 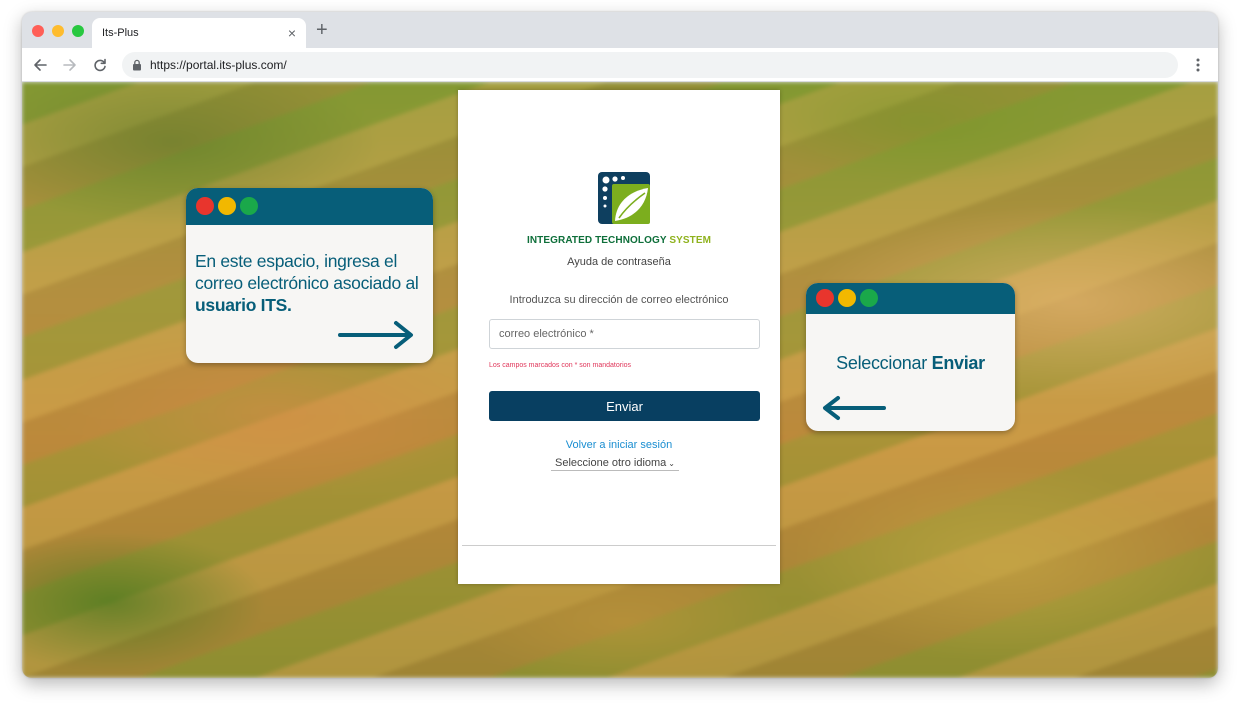 What do you see at coordinates (884, 363) in the screenshot?
I see `callout-submit-text-main: Seleccionar` at bounding box center [884, 363].